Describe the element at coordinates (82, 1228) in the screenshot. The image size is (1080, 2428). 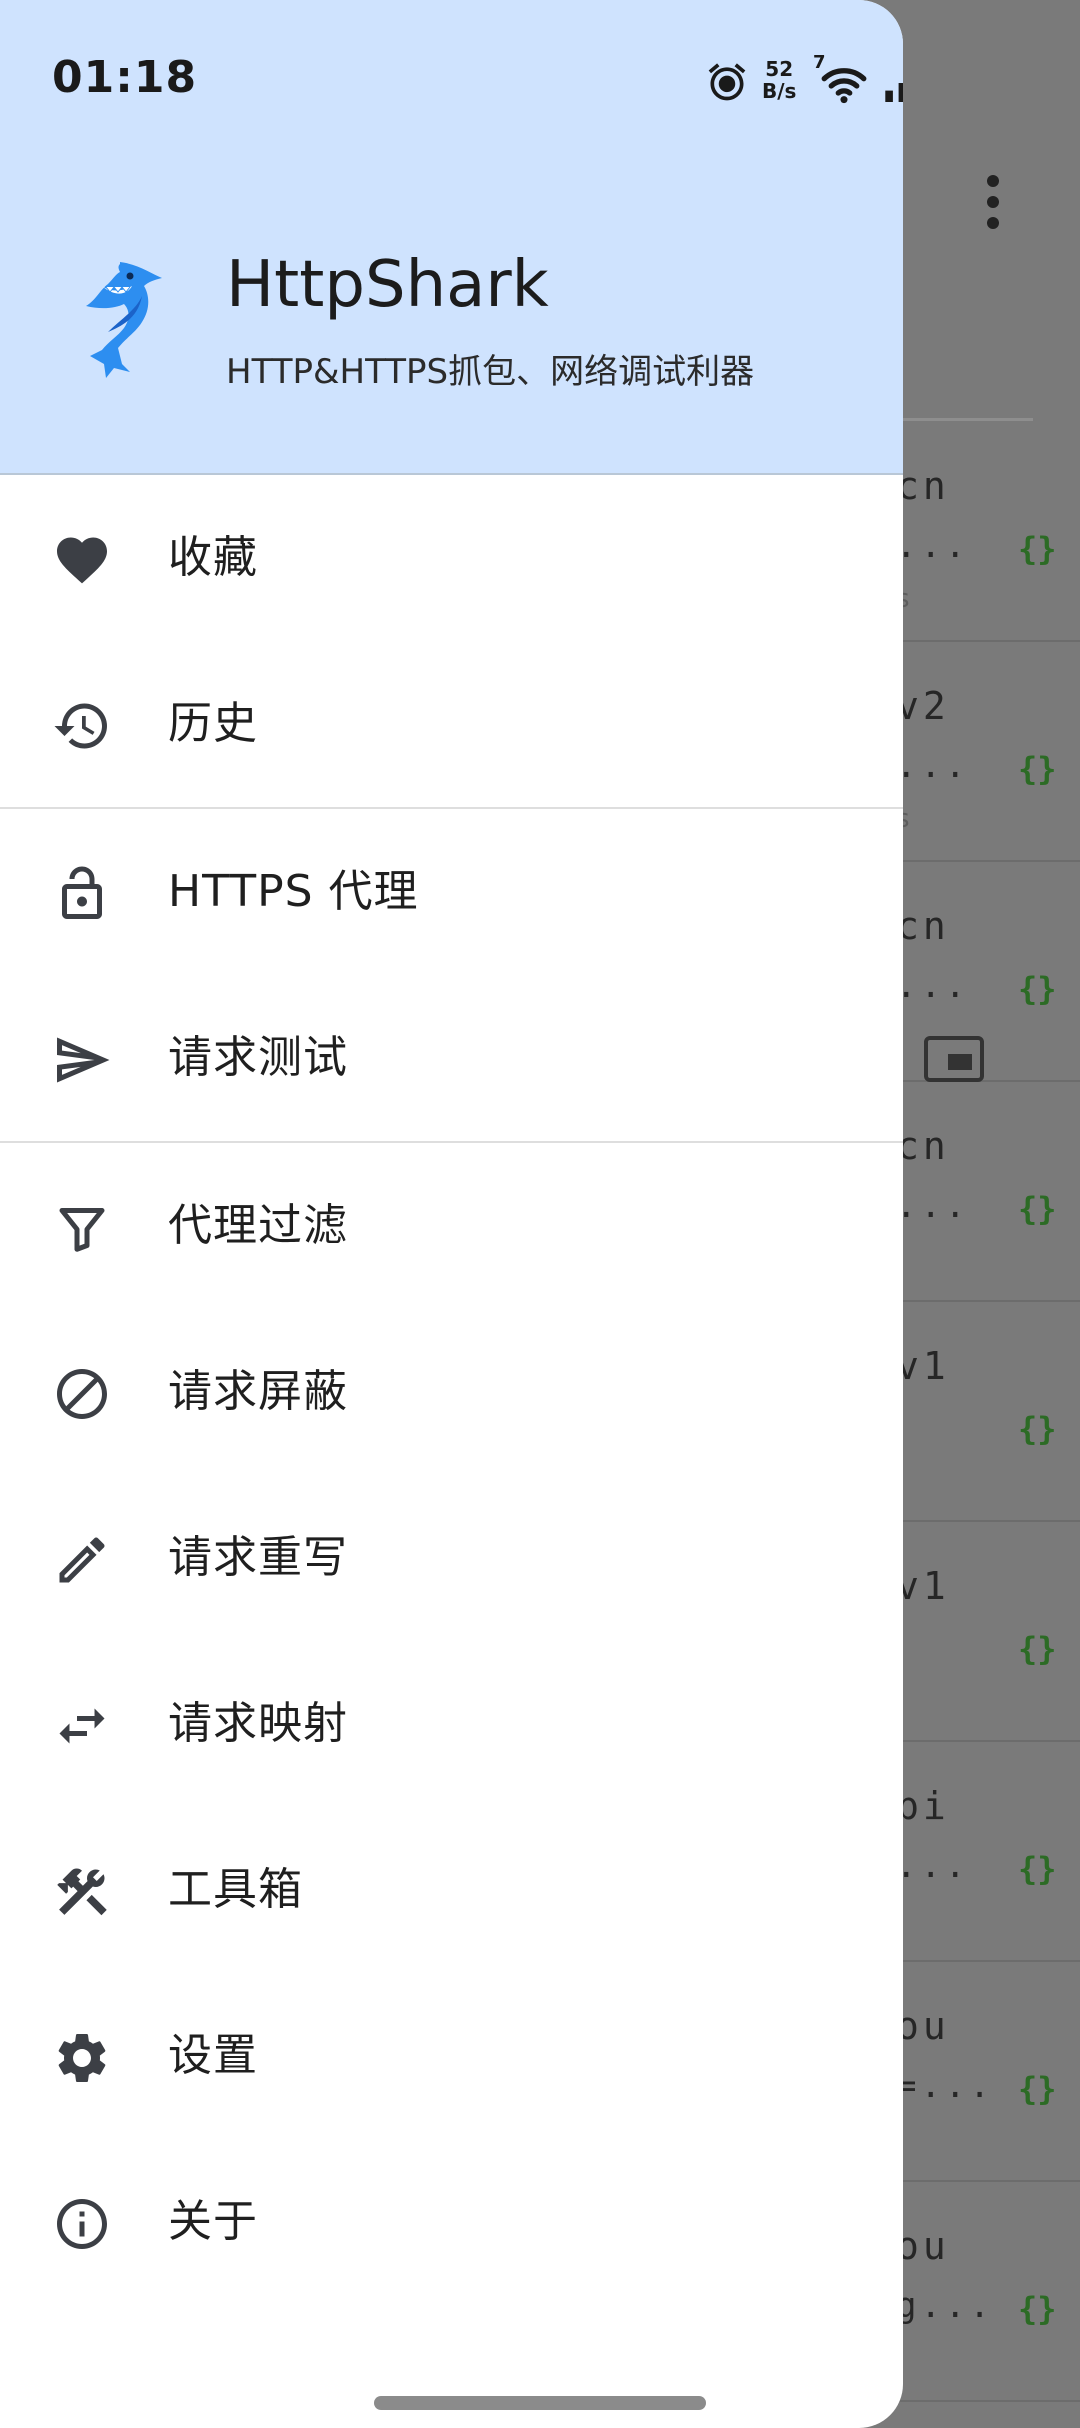
I see `filter-icon` at that location.